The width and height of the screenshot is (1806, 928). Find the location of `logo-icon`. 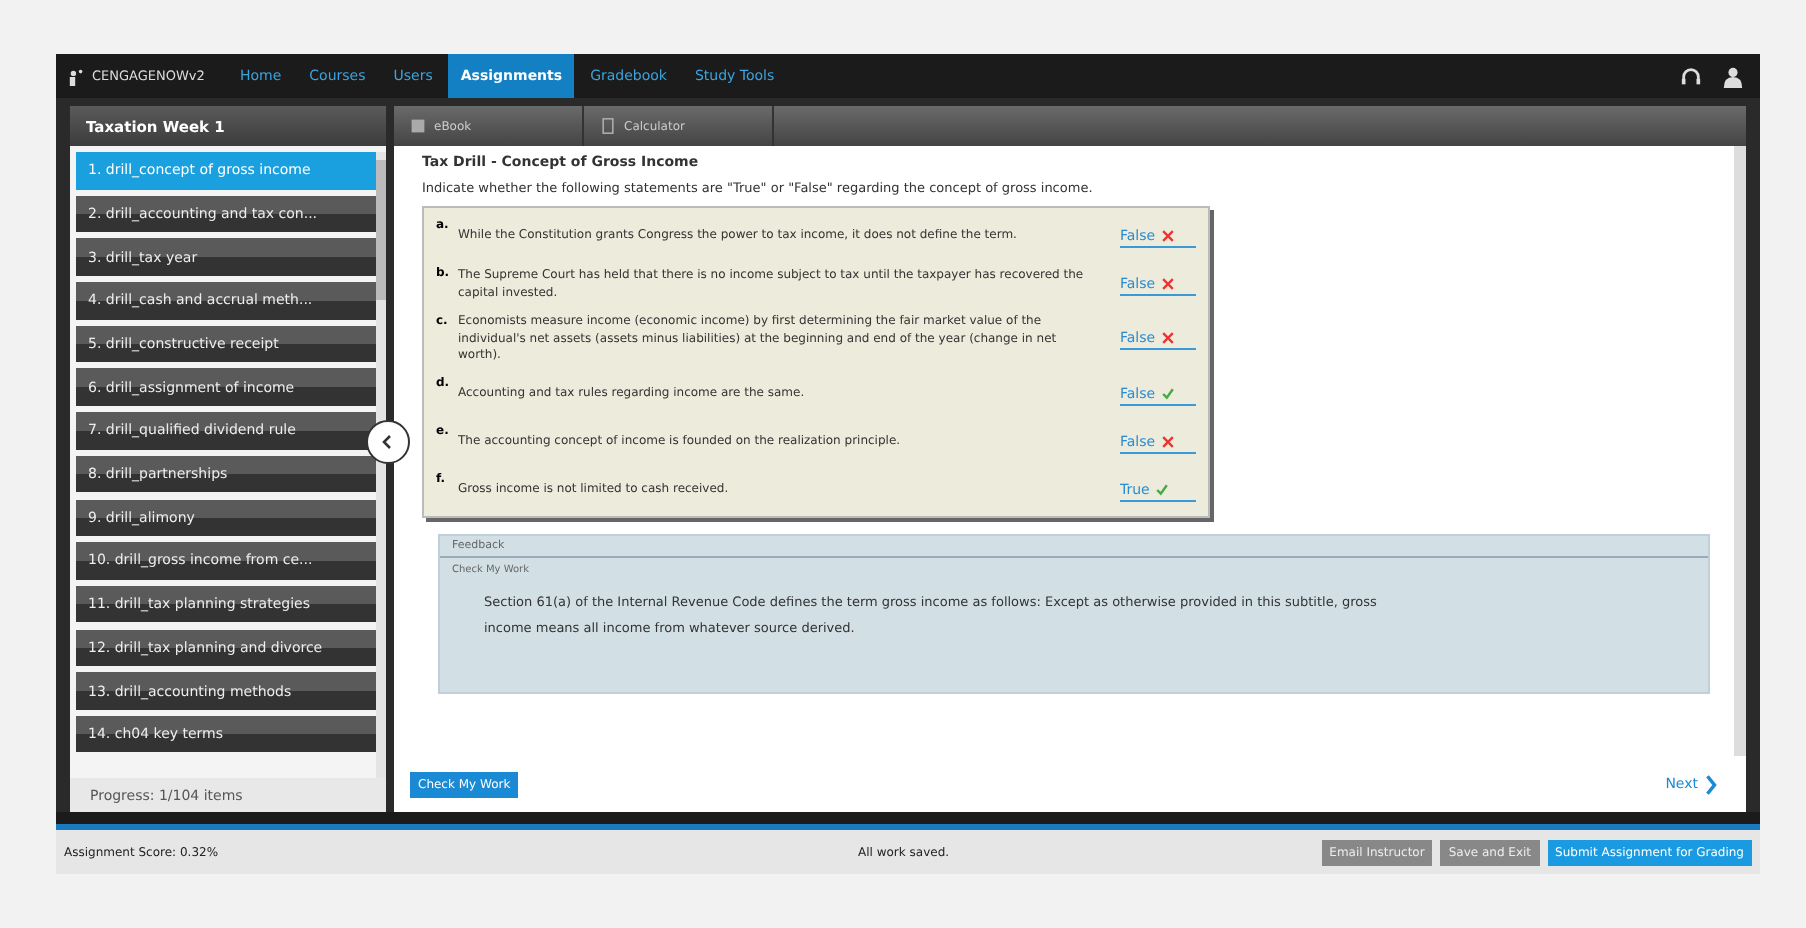

logo-icon is located at coordinates (77, 76).